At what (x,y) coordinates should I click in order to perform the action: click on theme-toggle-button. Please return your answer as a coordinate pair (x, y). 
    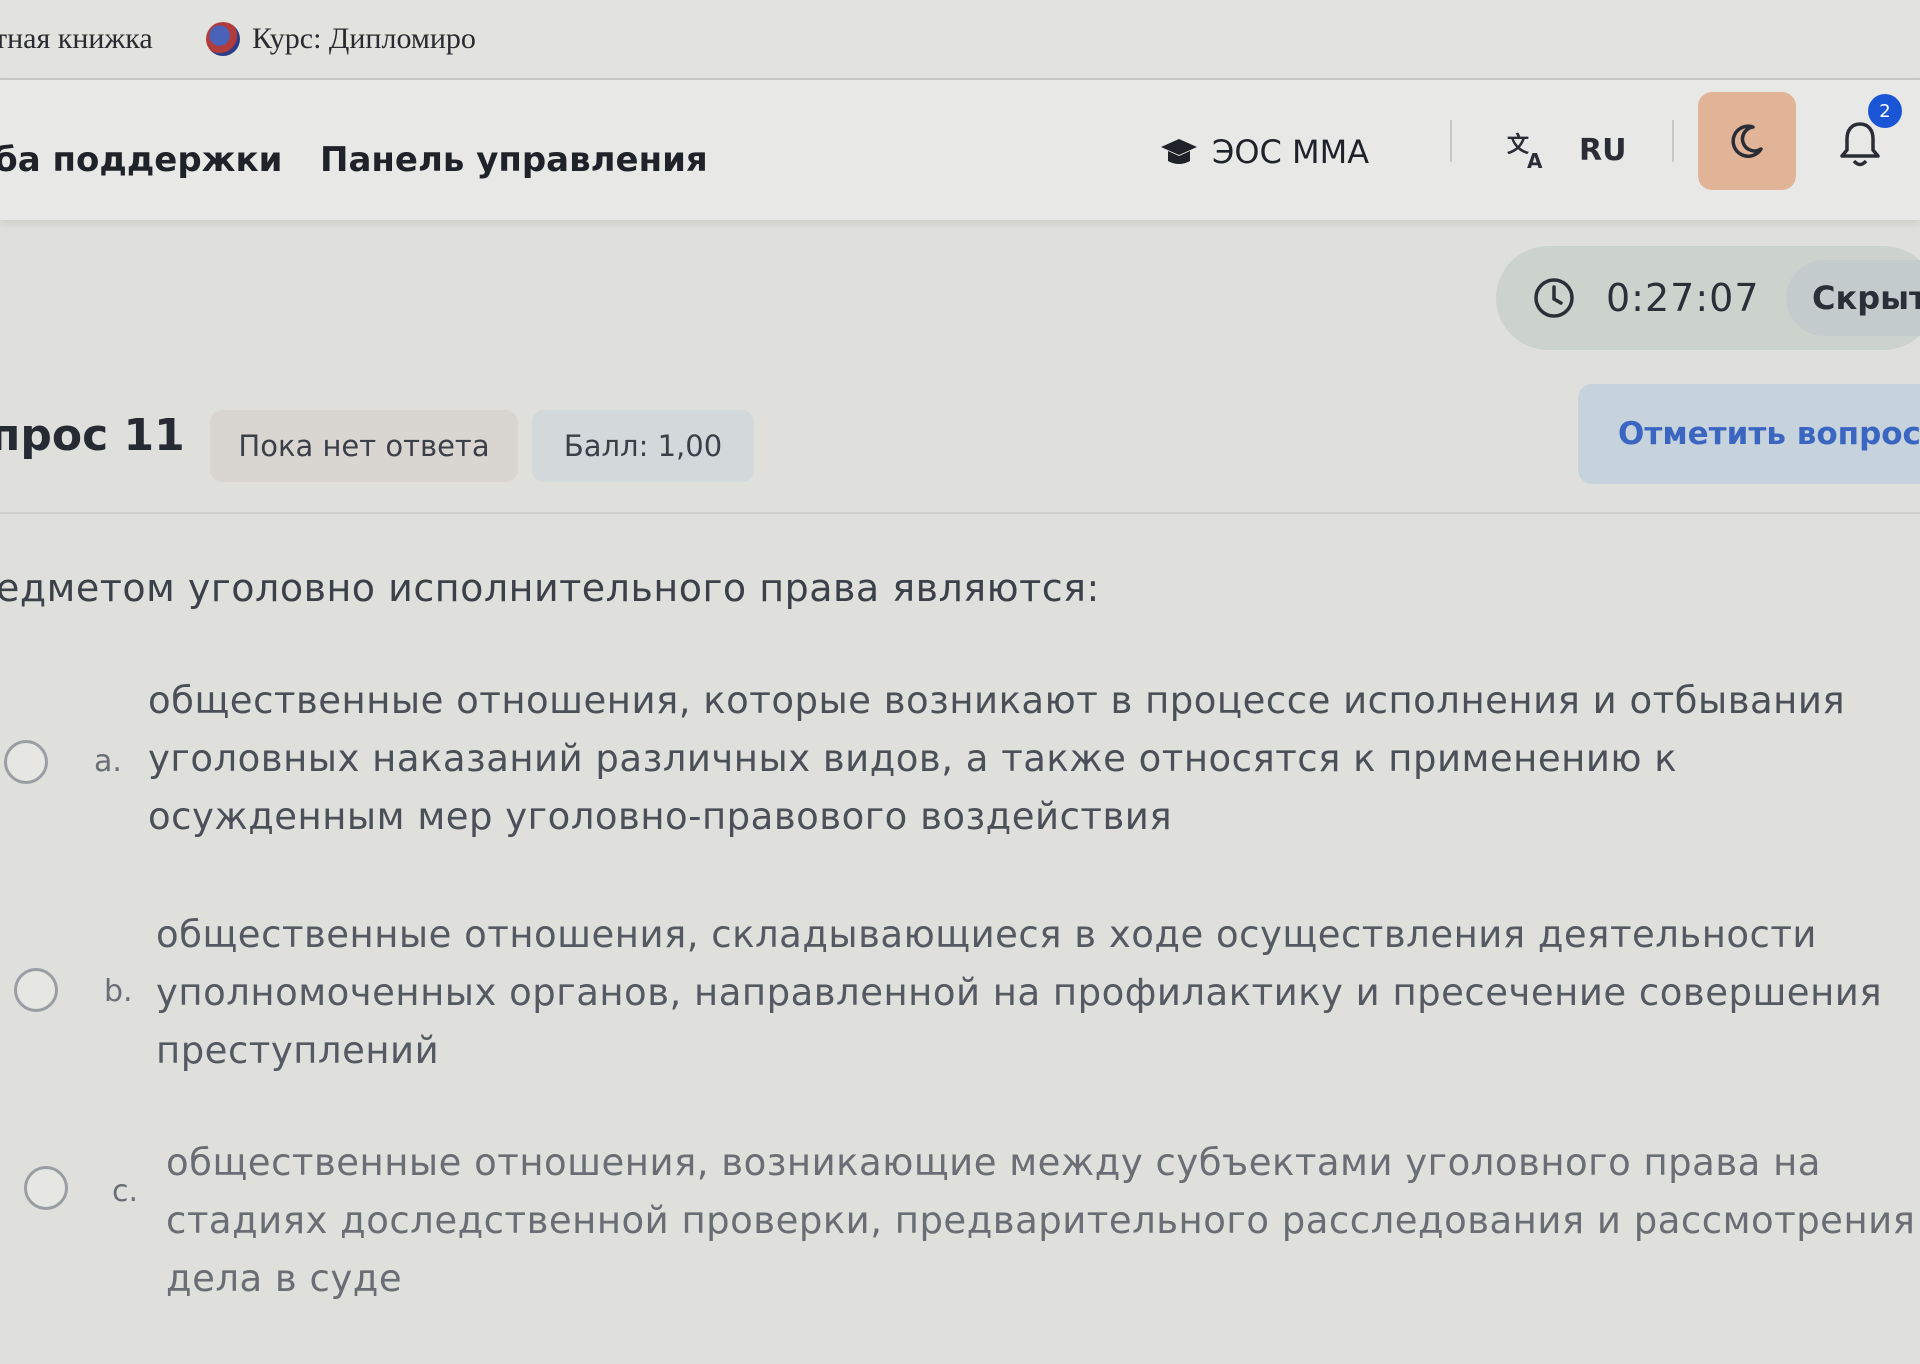
    Looking at the image, I should click on (1747, 141).